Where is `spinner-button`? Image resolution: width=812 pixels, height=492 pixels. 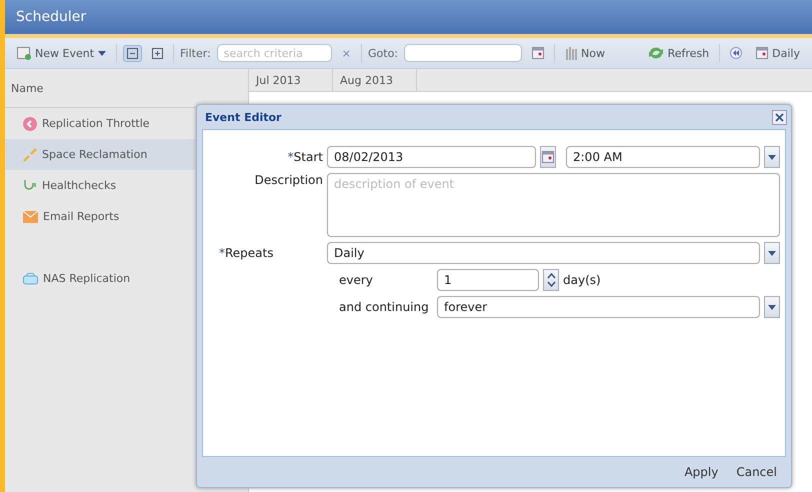 spinner-button is located at coordinates (551, 280).